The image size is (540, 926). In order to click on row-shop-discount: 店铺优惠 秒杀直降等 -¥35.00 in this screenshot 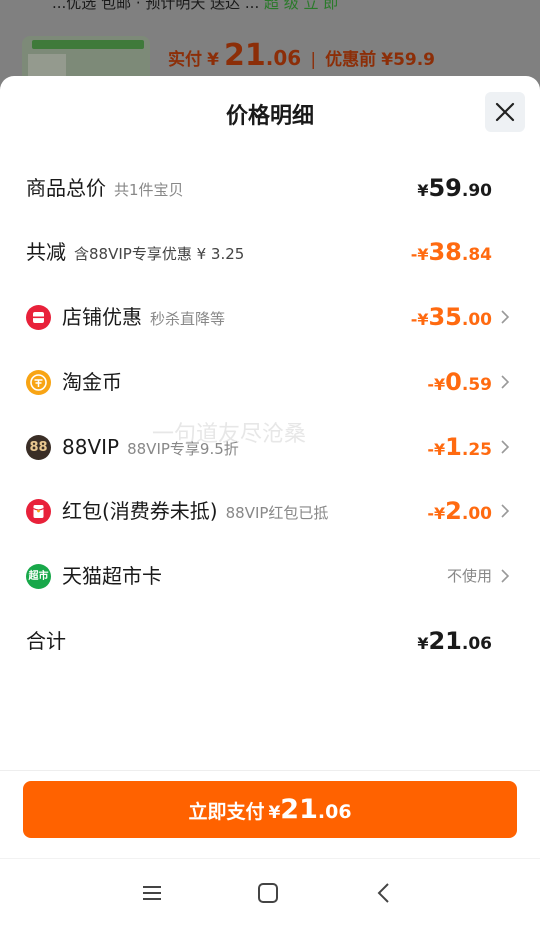, I will do `click(270, 317)`.